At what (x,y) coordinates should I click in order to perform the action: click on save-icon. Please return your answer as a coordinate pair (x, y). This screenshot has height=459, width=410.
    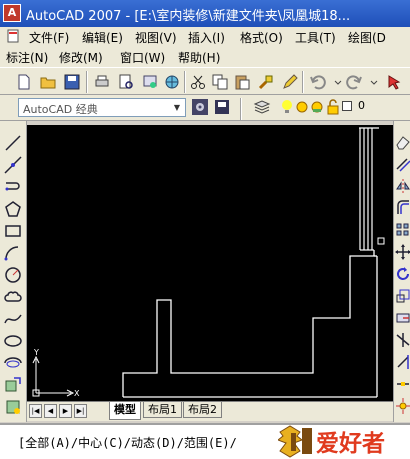
    Looking at the image, I should click on (72, 82).